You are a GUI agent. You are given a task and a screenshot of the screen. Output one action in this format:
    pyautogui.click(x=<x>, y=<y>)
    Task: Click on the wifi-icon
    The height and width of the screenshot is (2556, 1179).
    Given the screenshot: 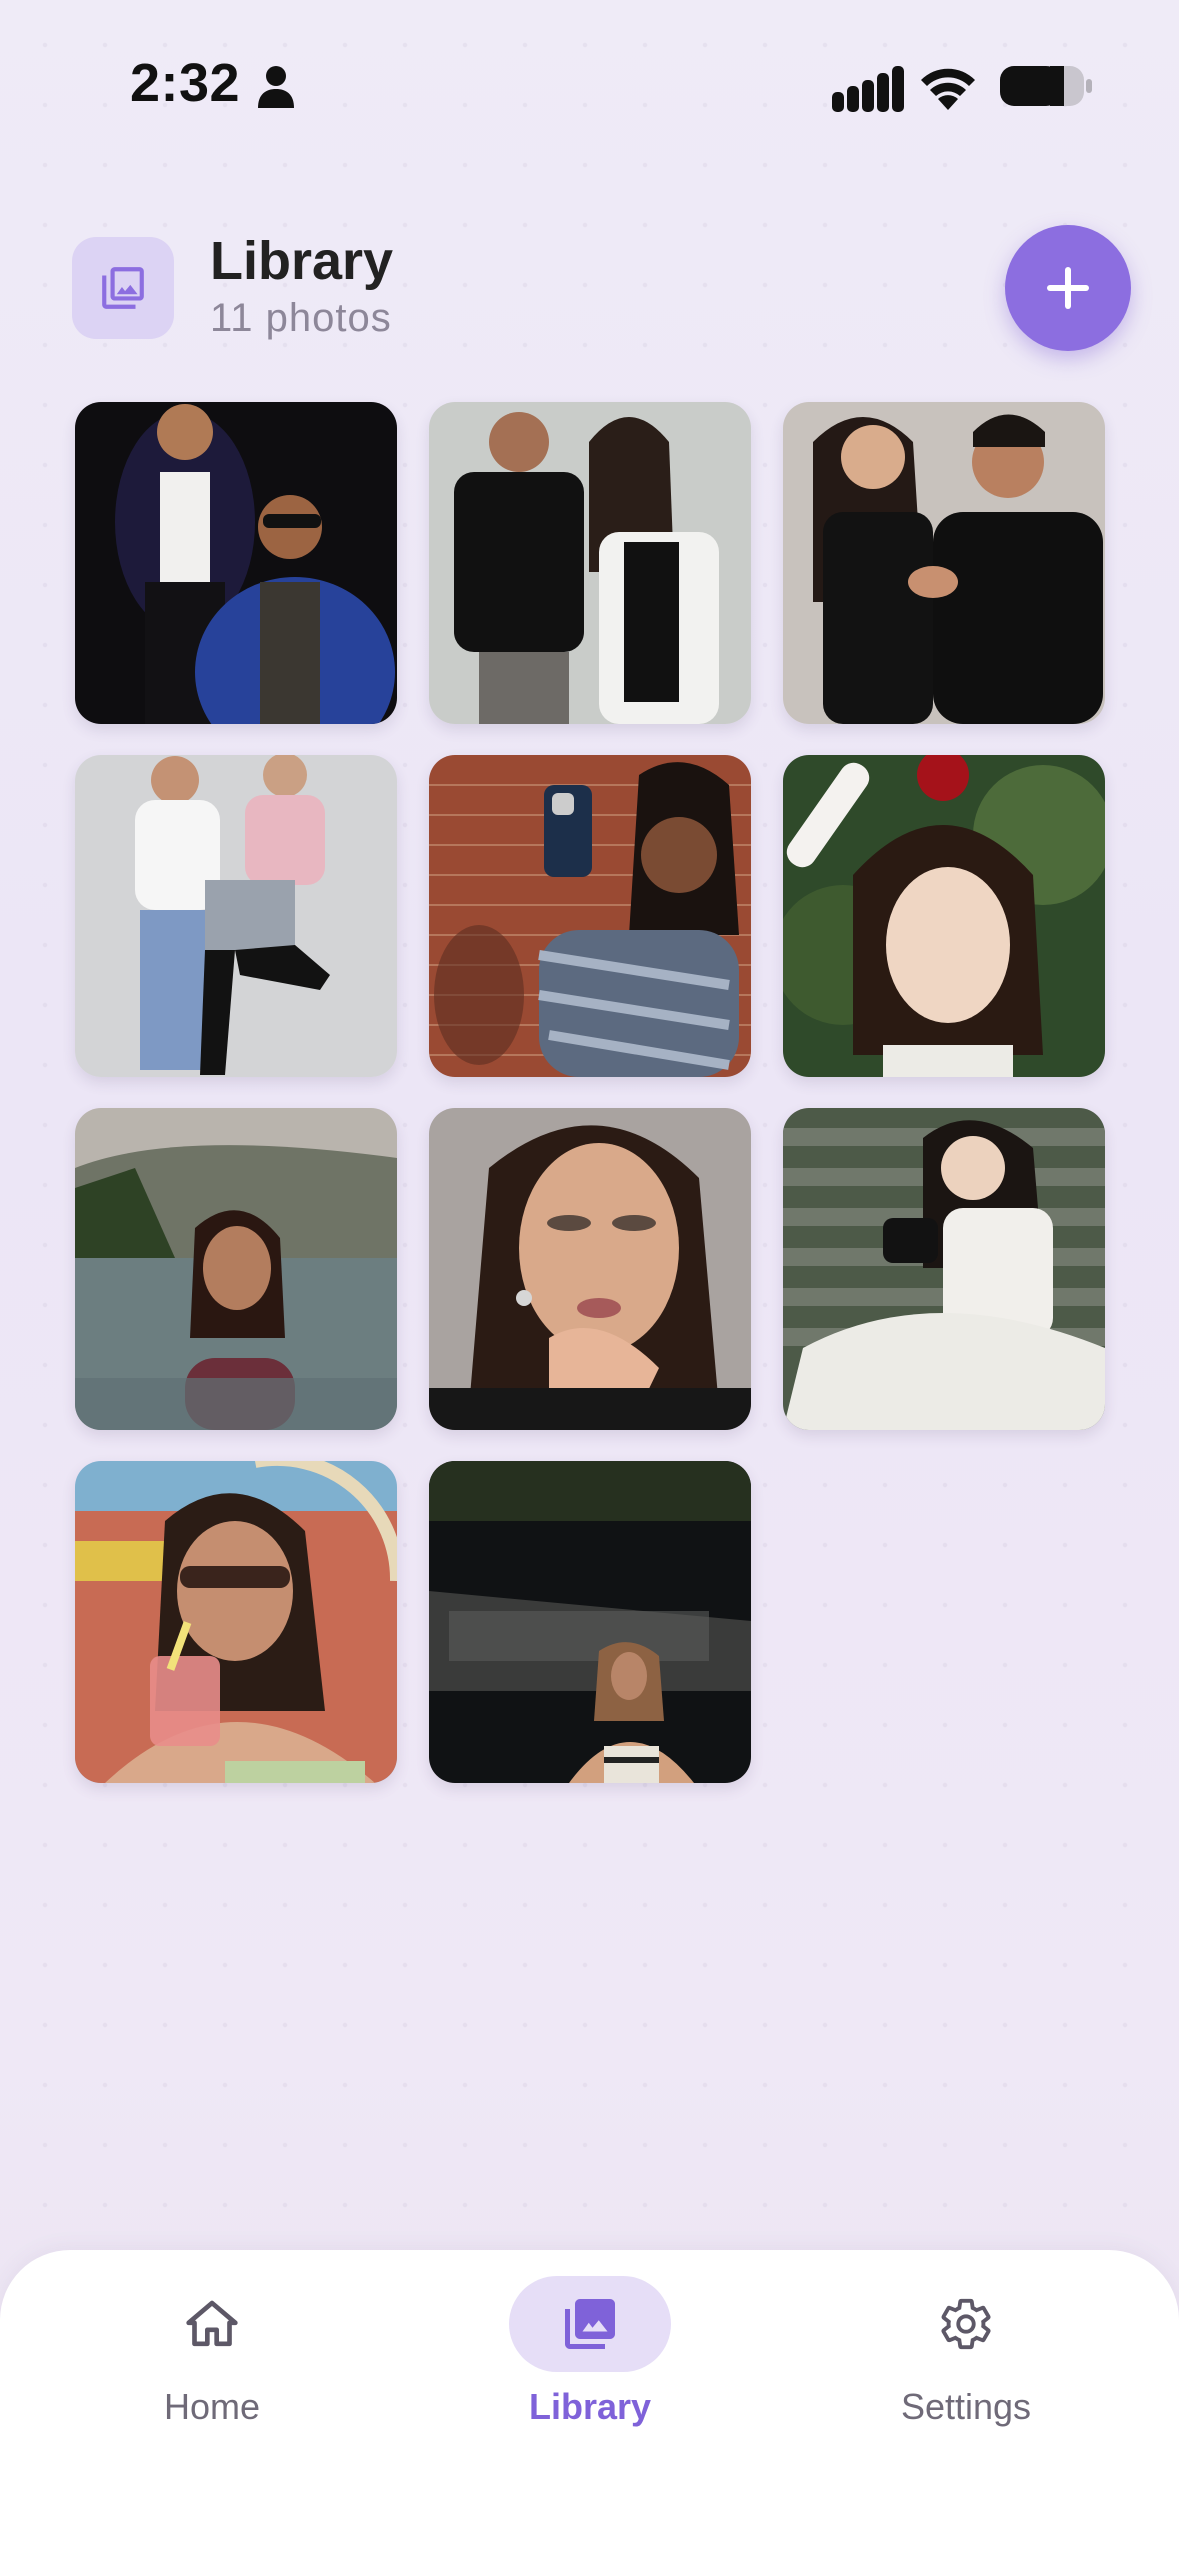 What is the action you would take?
    pyautogui.click(x=948, y=89)
    